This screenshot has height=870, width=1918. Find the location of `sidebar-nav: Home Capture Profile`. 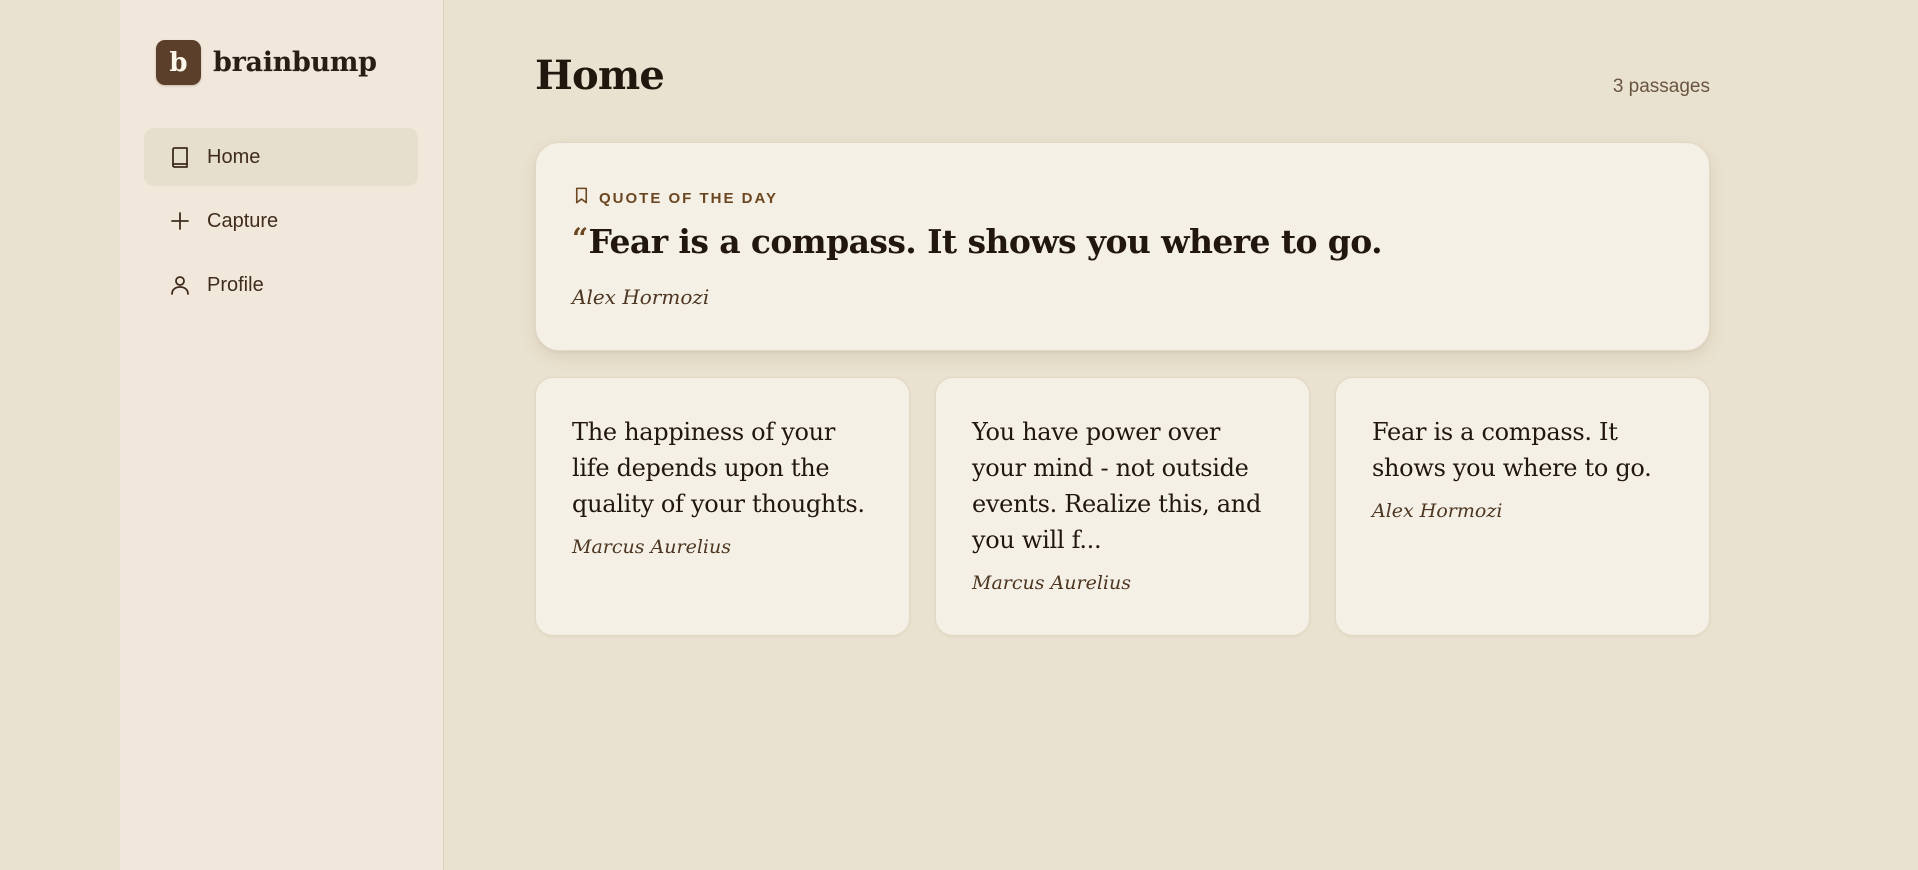

sidebar-nav: Home Capture Profile is located at coordinates (281, 224).